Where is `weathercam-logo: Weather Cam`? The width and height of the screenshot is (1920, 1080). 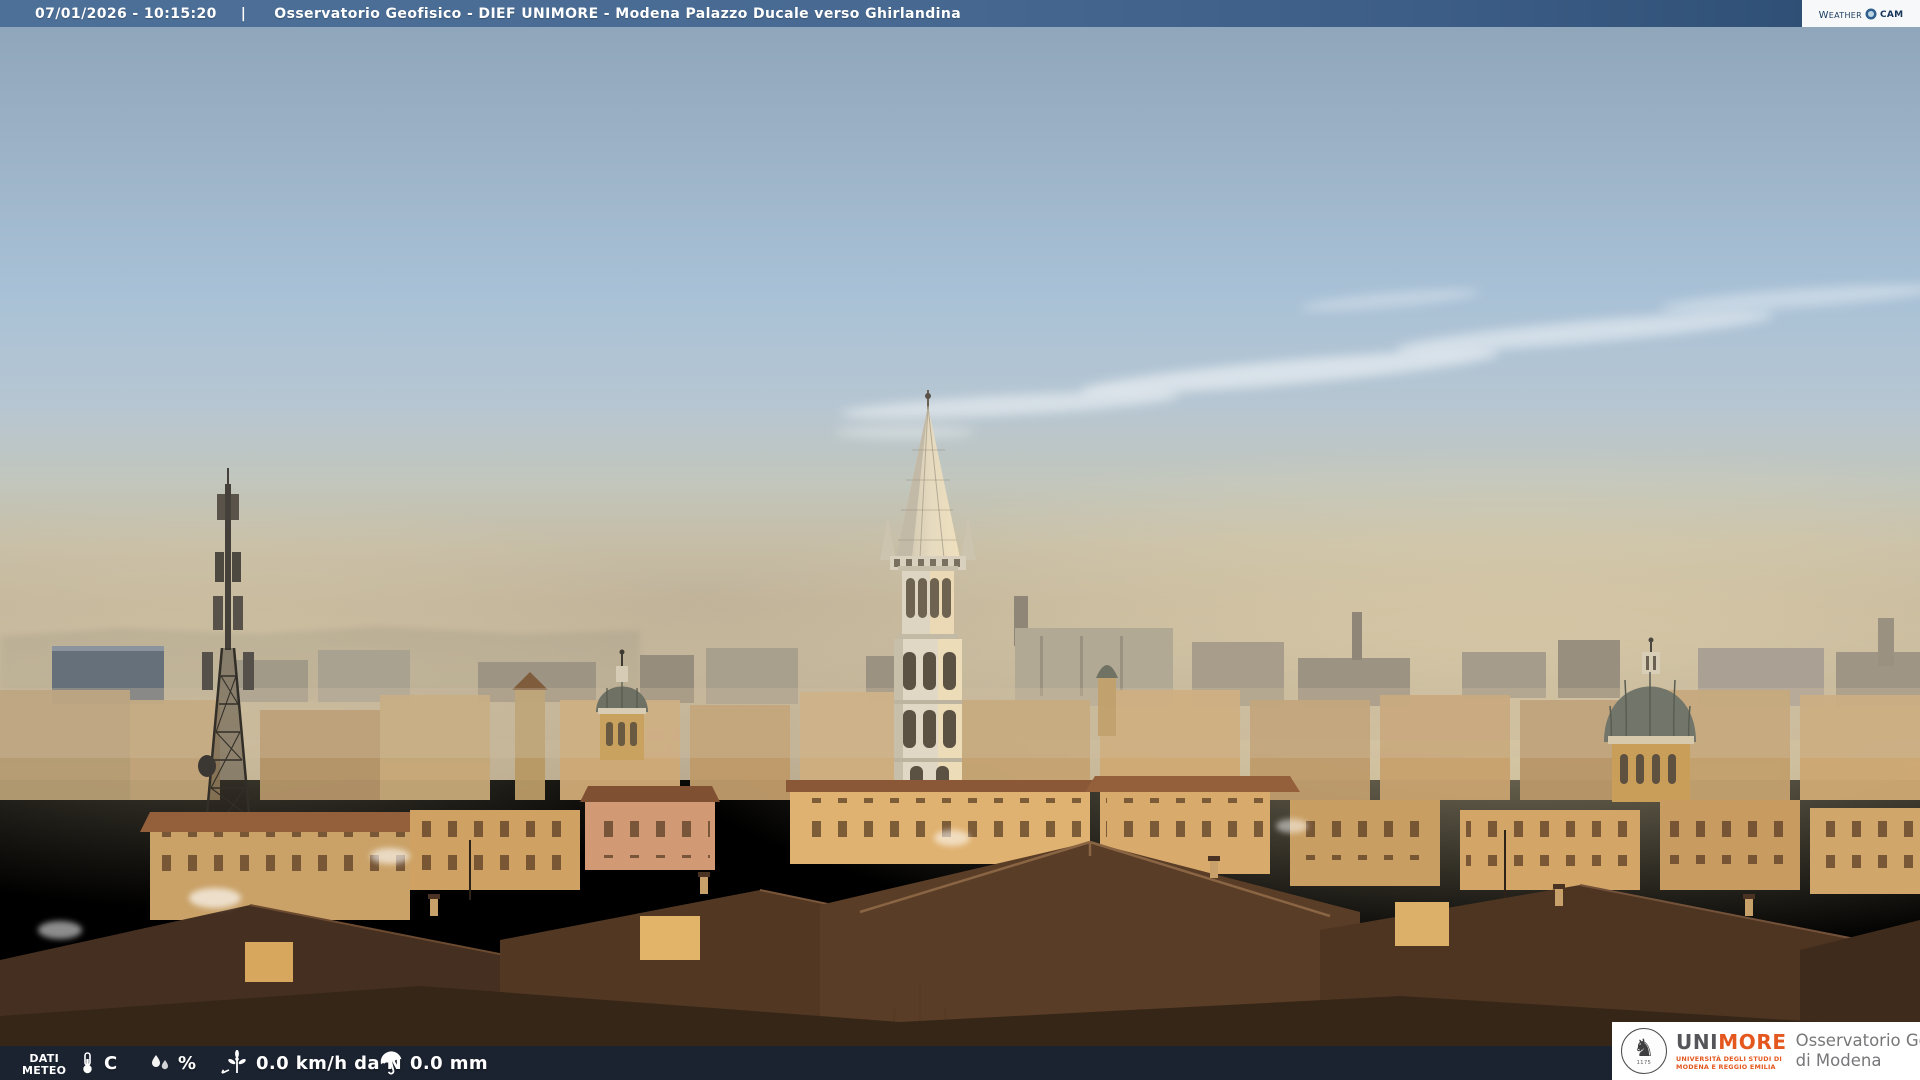
weathercam-logo: Weather Cam is located at coordinates (1861, 13).